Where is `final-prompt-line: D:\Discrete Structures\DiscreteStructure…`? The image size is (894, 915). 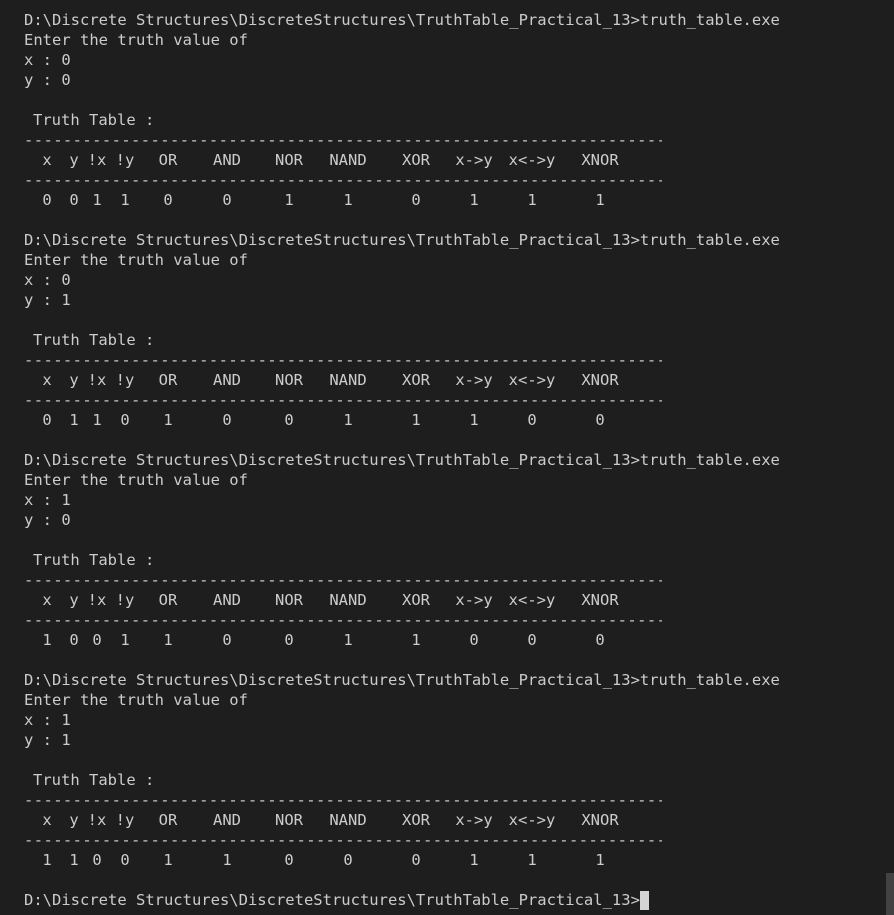 final-prompt-line: D:\Discrete Structures\DiscreteStructure… is located at coordinates (332, 900).